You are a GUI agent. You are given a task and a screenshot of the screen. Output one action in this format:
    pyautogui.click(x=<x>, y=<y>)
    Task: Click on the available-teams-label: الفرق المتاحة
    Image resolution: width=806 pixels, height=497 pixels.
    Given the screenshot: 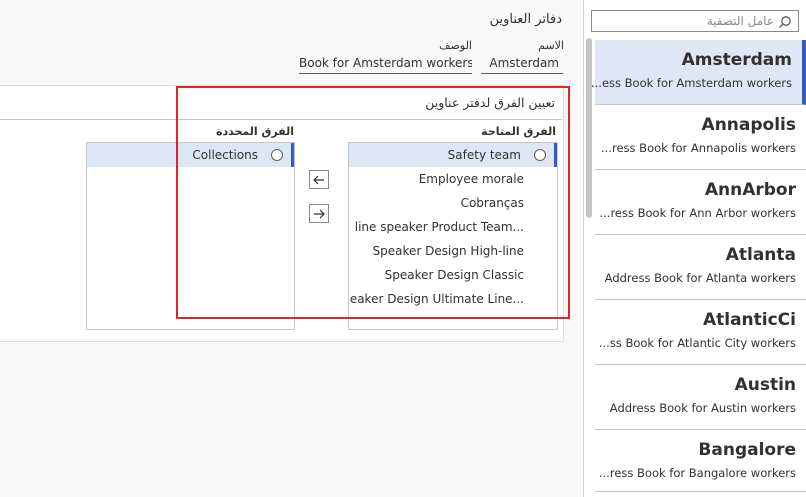 What is the action you would take?
    pyautogui.click(x=518, y=131)
    